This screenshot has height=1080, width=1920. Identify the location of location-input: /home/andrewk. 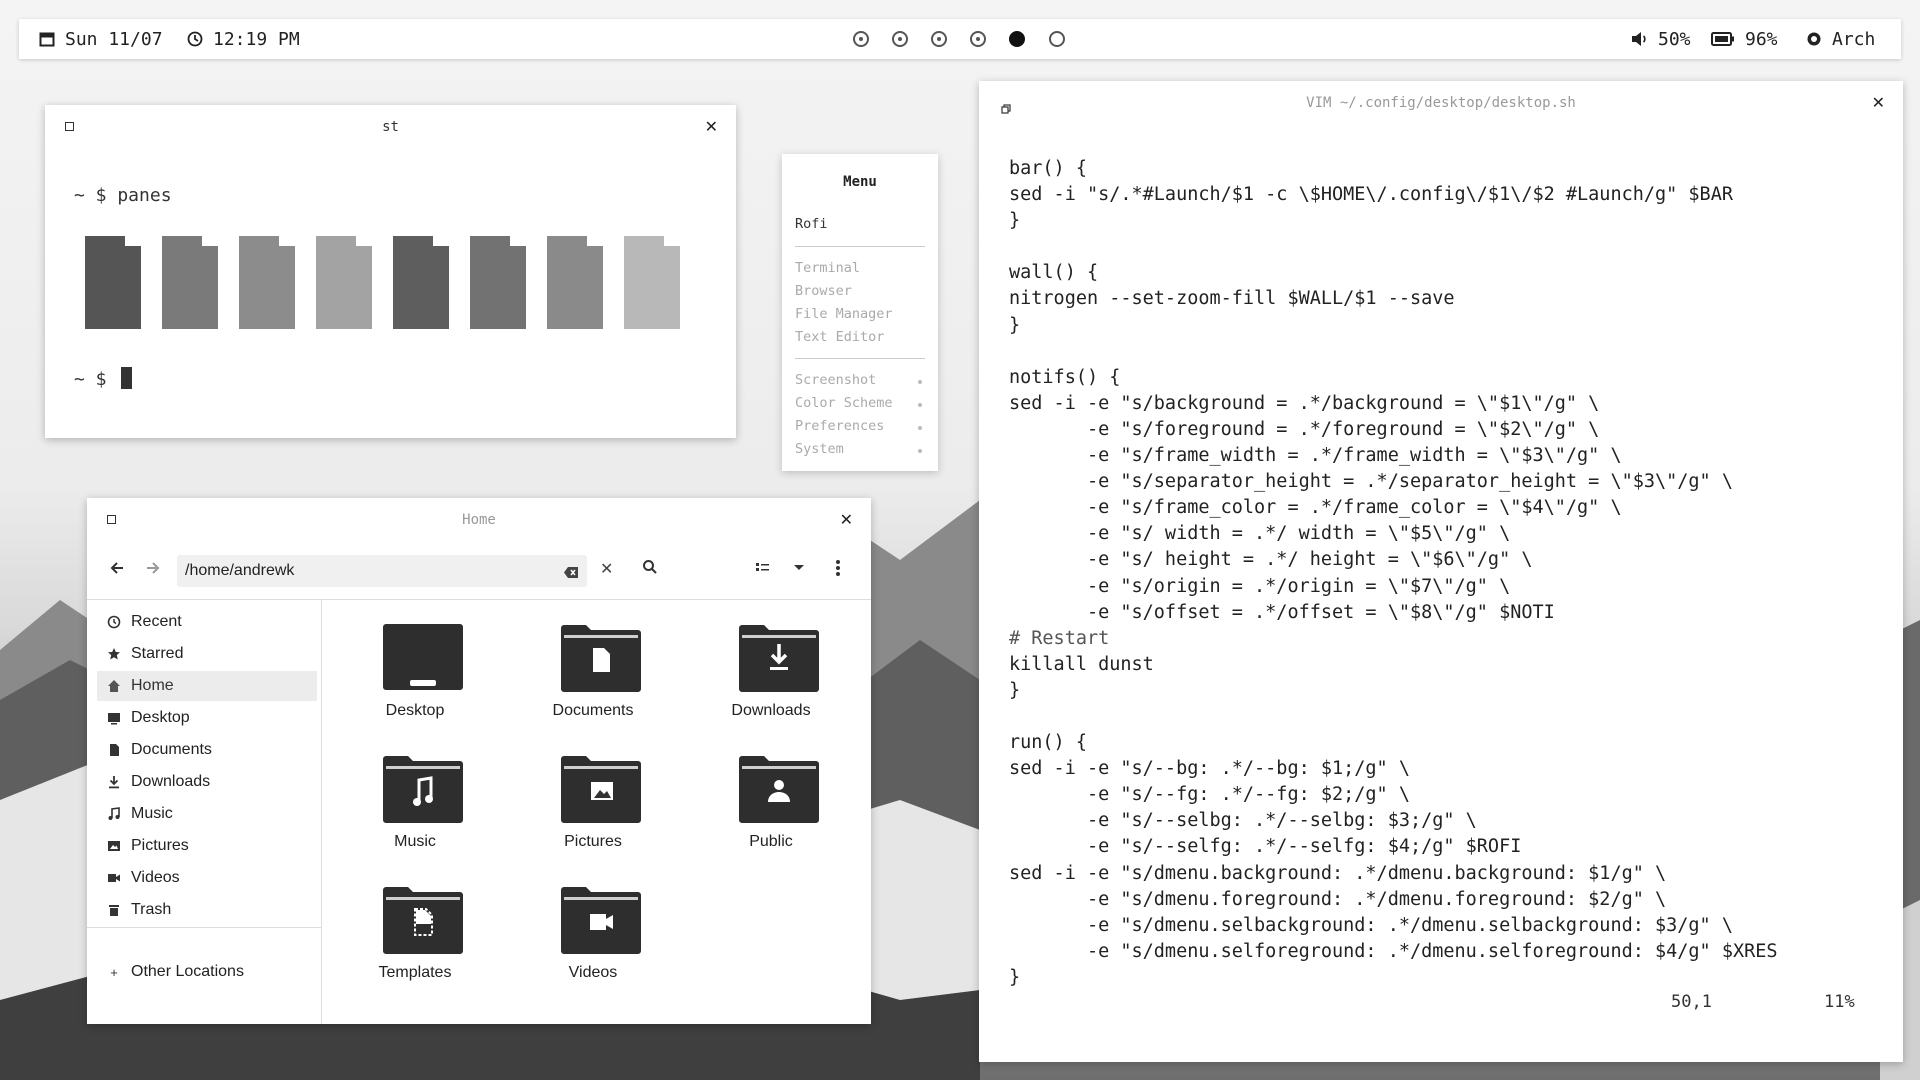
(239, 571).